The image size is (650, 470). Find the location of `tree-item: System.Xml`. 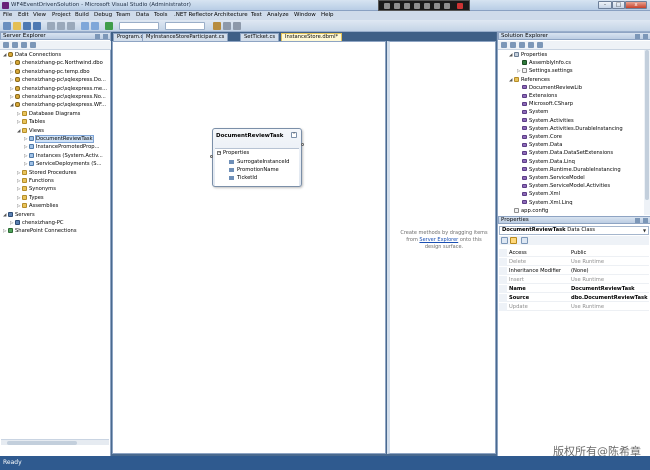

tree-item: System.Xml is located at coordinates (538, 194).